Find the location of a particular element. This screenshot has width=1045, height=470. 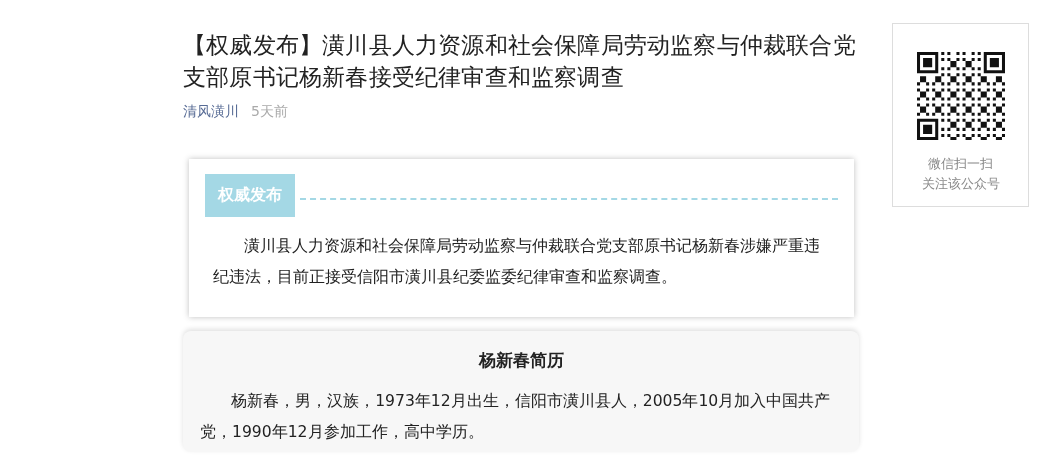

article-title: 【权威发布】潢川县人力资源和社会保障局劳动监察与仲裁联合党支部原书记杨新春接受纪律审查和监察调查 is located at coordinates (520, 61).